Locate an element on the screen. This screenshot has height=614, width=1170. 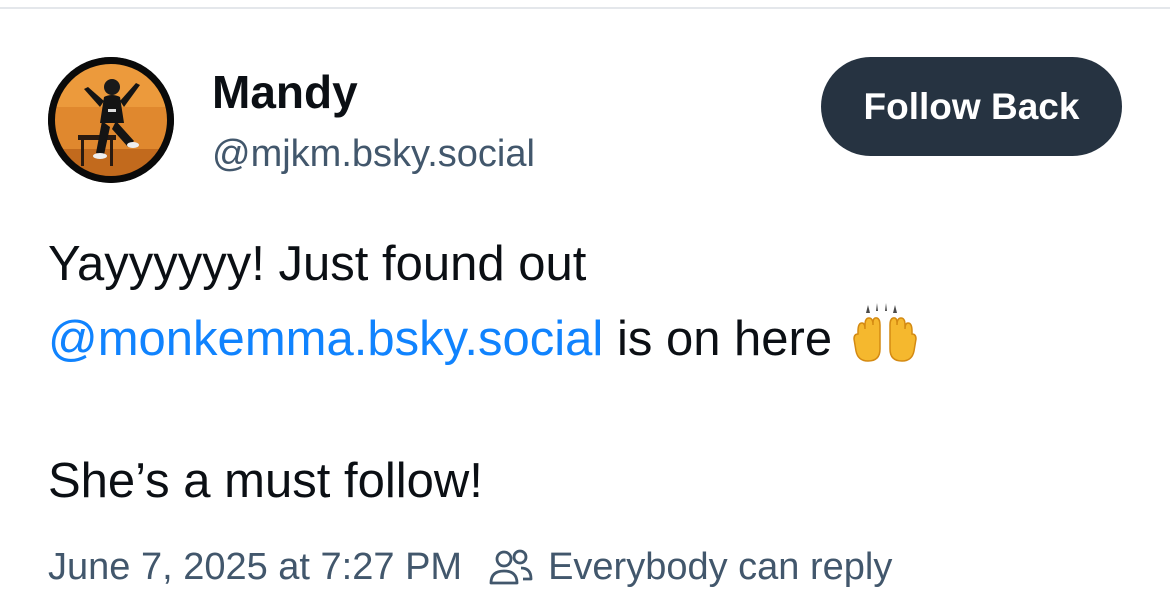
reply-setting-label: Everybody can reply is located at coordinates (720, 567).